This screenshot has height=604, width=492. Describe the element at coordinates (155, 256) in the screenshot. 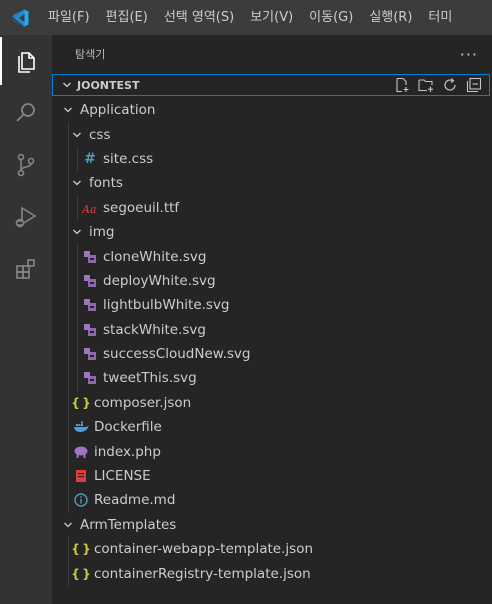

I see `tree-item-label: cloneWhite.svg` at that location.